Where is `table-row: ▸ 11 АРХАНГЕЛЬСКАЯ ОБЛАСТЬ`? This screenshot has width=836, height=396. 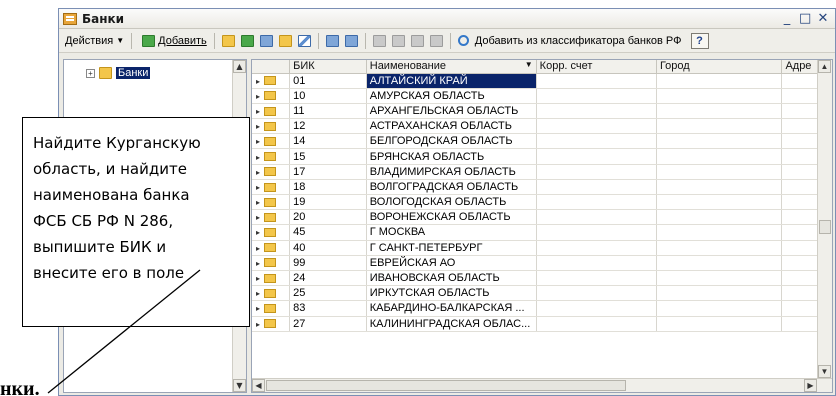 table-row: ▸ 11 АРХАНГЕЛЬСКАЯ ОБЛАСТЬ is located at coordinates (542, 111).